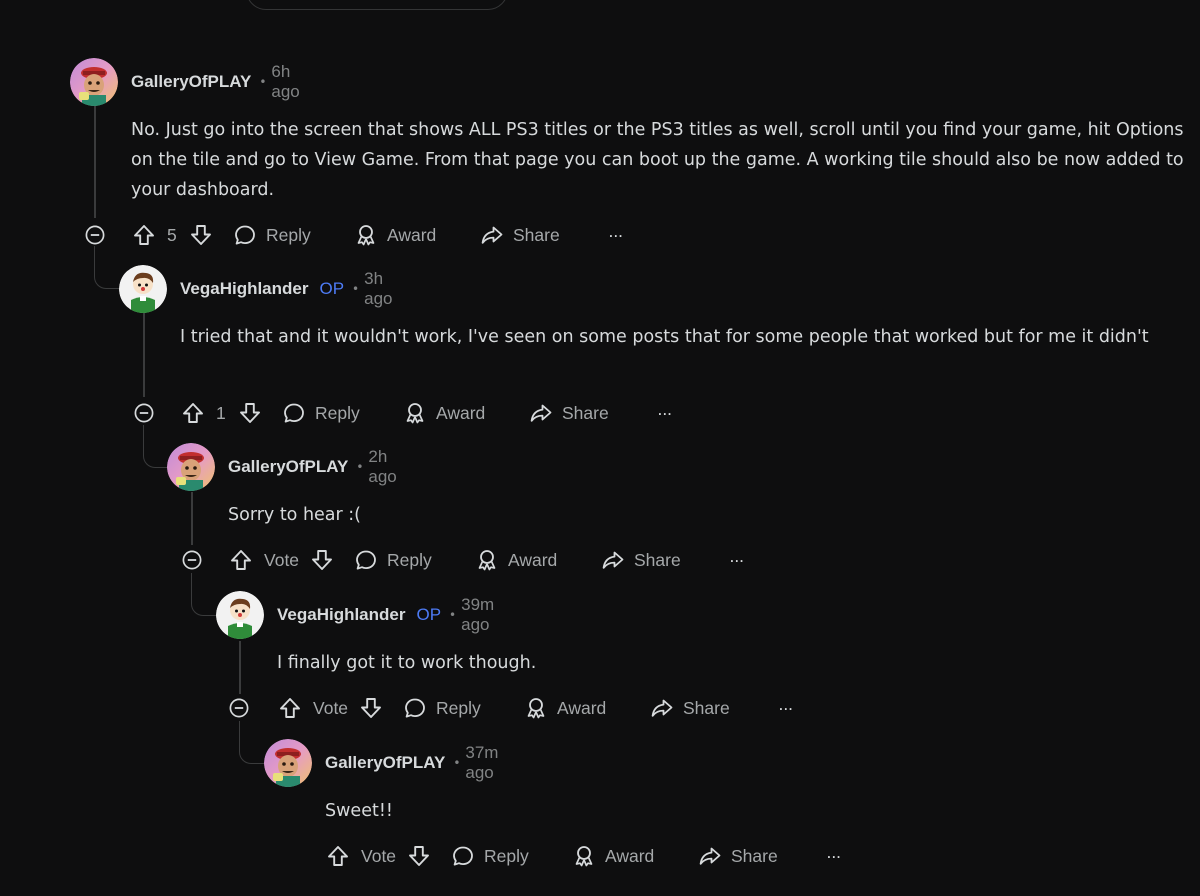 The image size is (1200, 896). Describe the element at coordinates (481, 763) in the screenshot. I see `timestamp: 37m ago` at that location.